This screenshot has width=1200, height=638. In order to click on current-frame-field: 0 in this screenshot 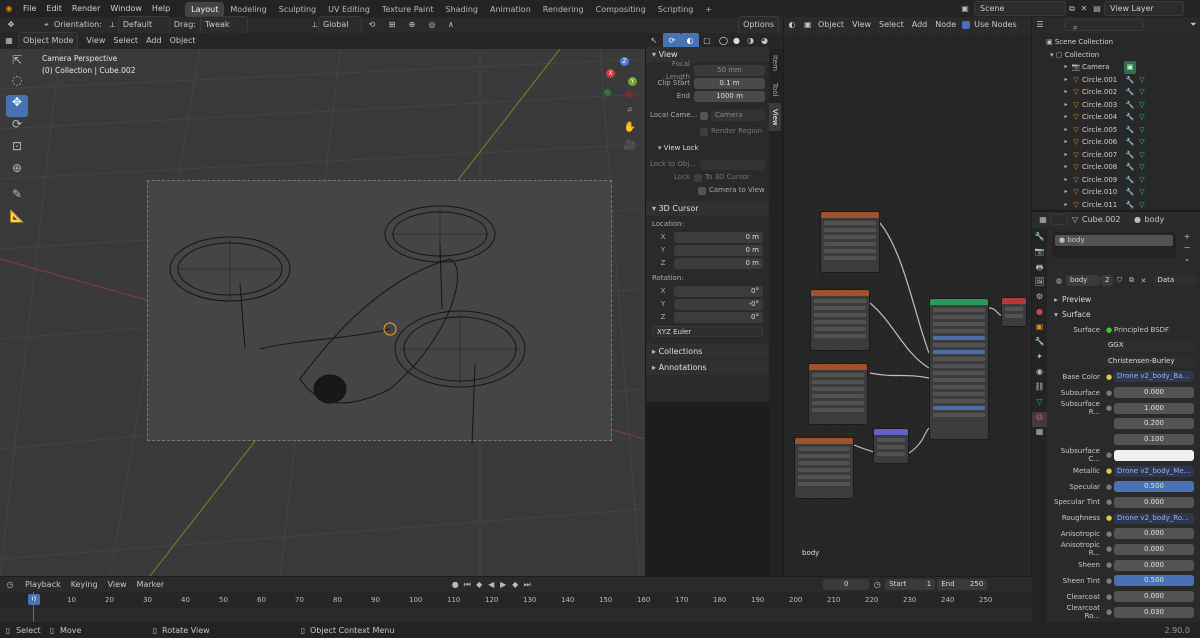, I will do `click(846, 584)`.